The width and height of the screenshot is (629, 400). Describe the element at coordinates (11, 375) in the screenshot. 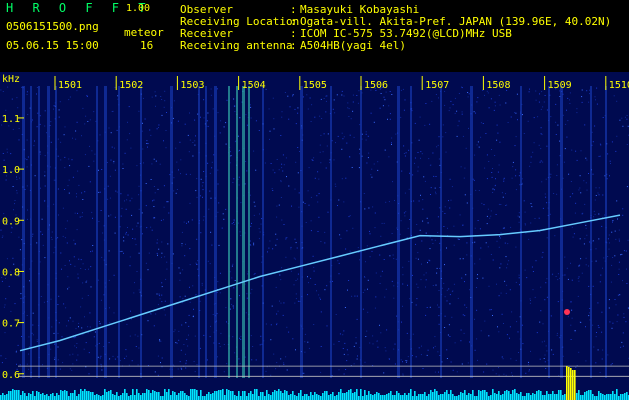

I see `y-tick-label: 0.6` at that location.